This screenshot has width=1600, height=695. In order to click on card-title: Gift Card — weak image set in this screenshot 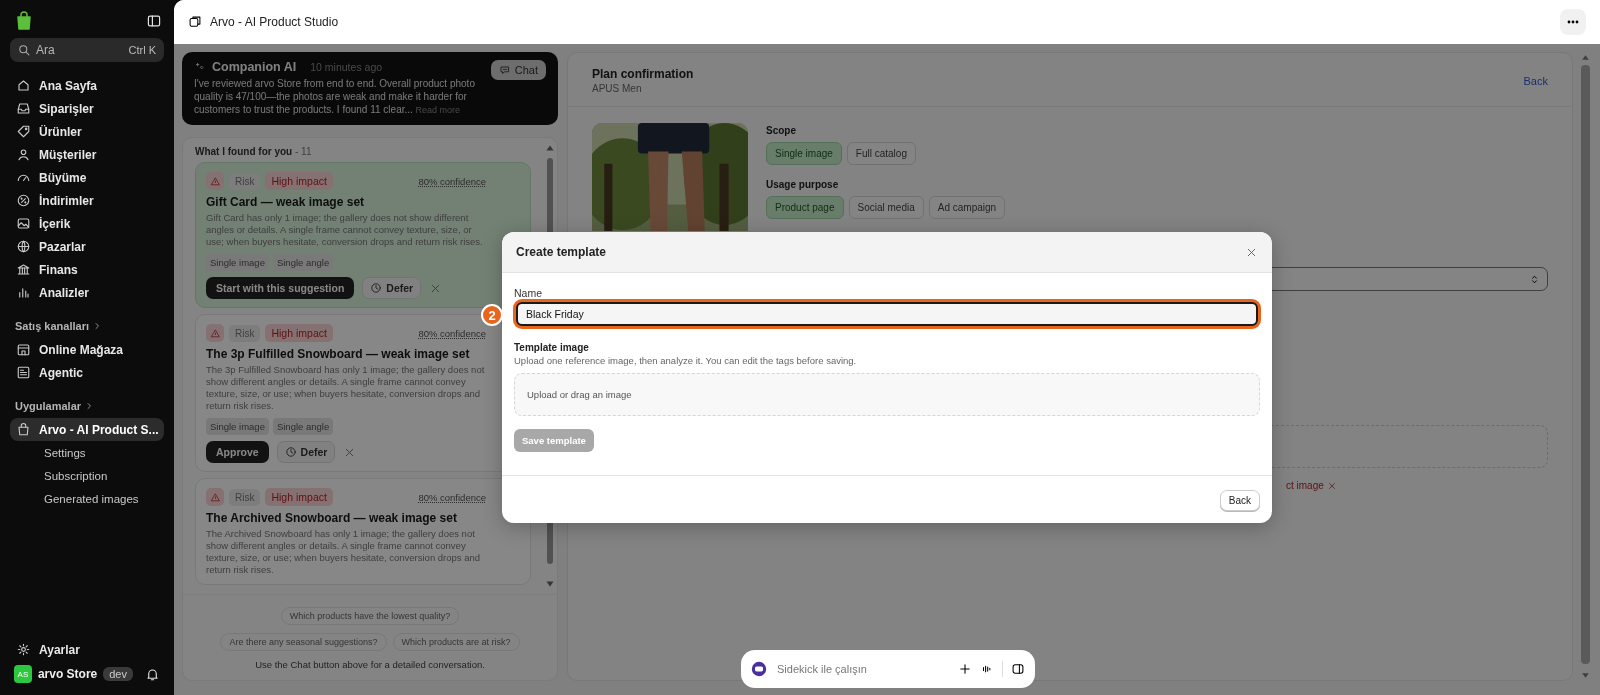, I will do `click(286, 202)`.